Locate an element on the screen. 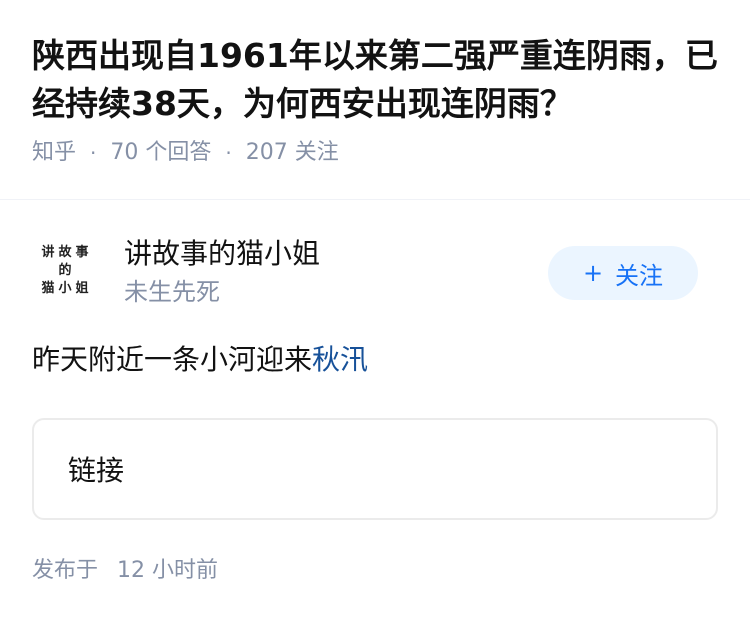 This screenshot has height=624, width=750. avatar-text-line: 猫小姐 is located at coordinates (67, 288).